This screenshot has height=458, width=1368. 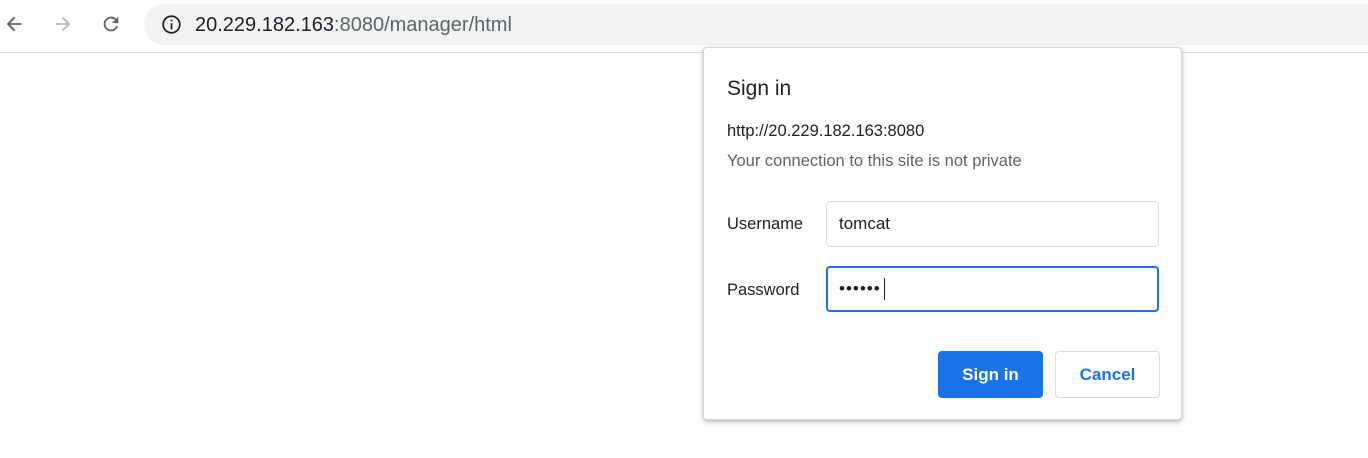 I want to click on forward-button, so click(x=63, y=24).